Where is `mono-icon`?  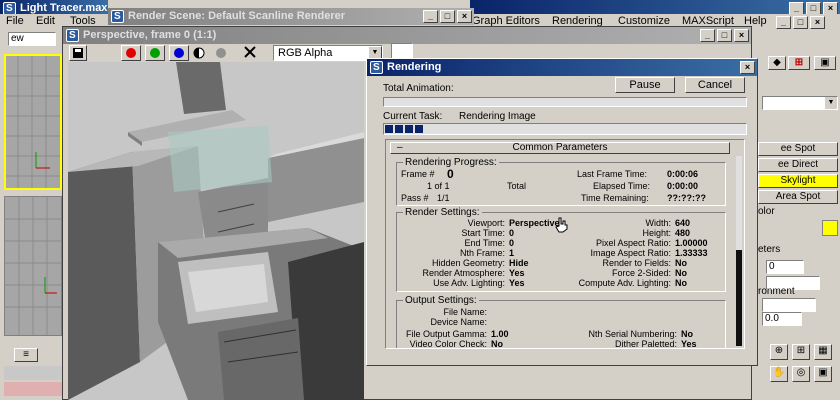
mono-icon is located at coordinates (221, 53).